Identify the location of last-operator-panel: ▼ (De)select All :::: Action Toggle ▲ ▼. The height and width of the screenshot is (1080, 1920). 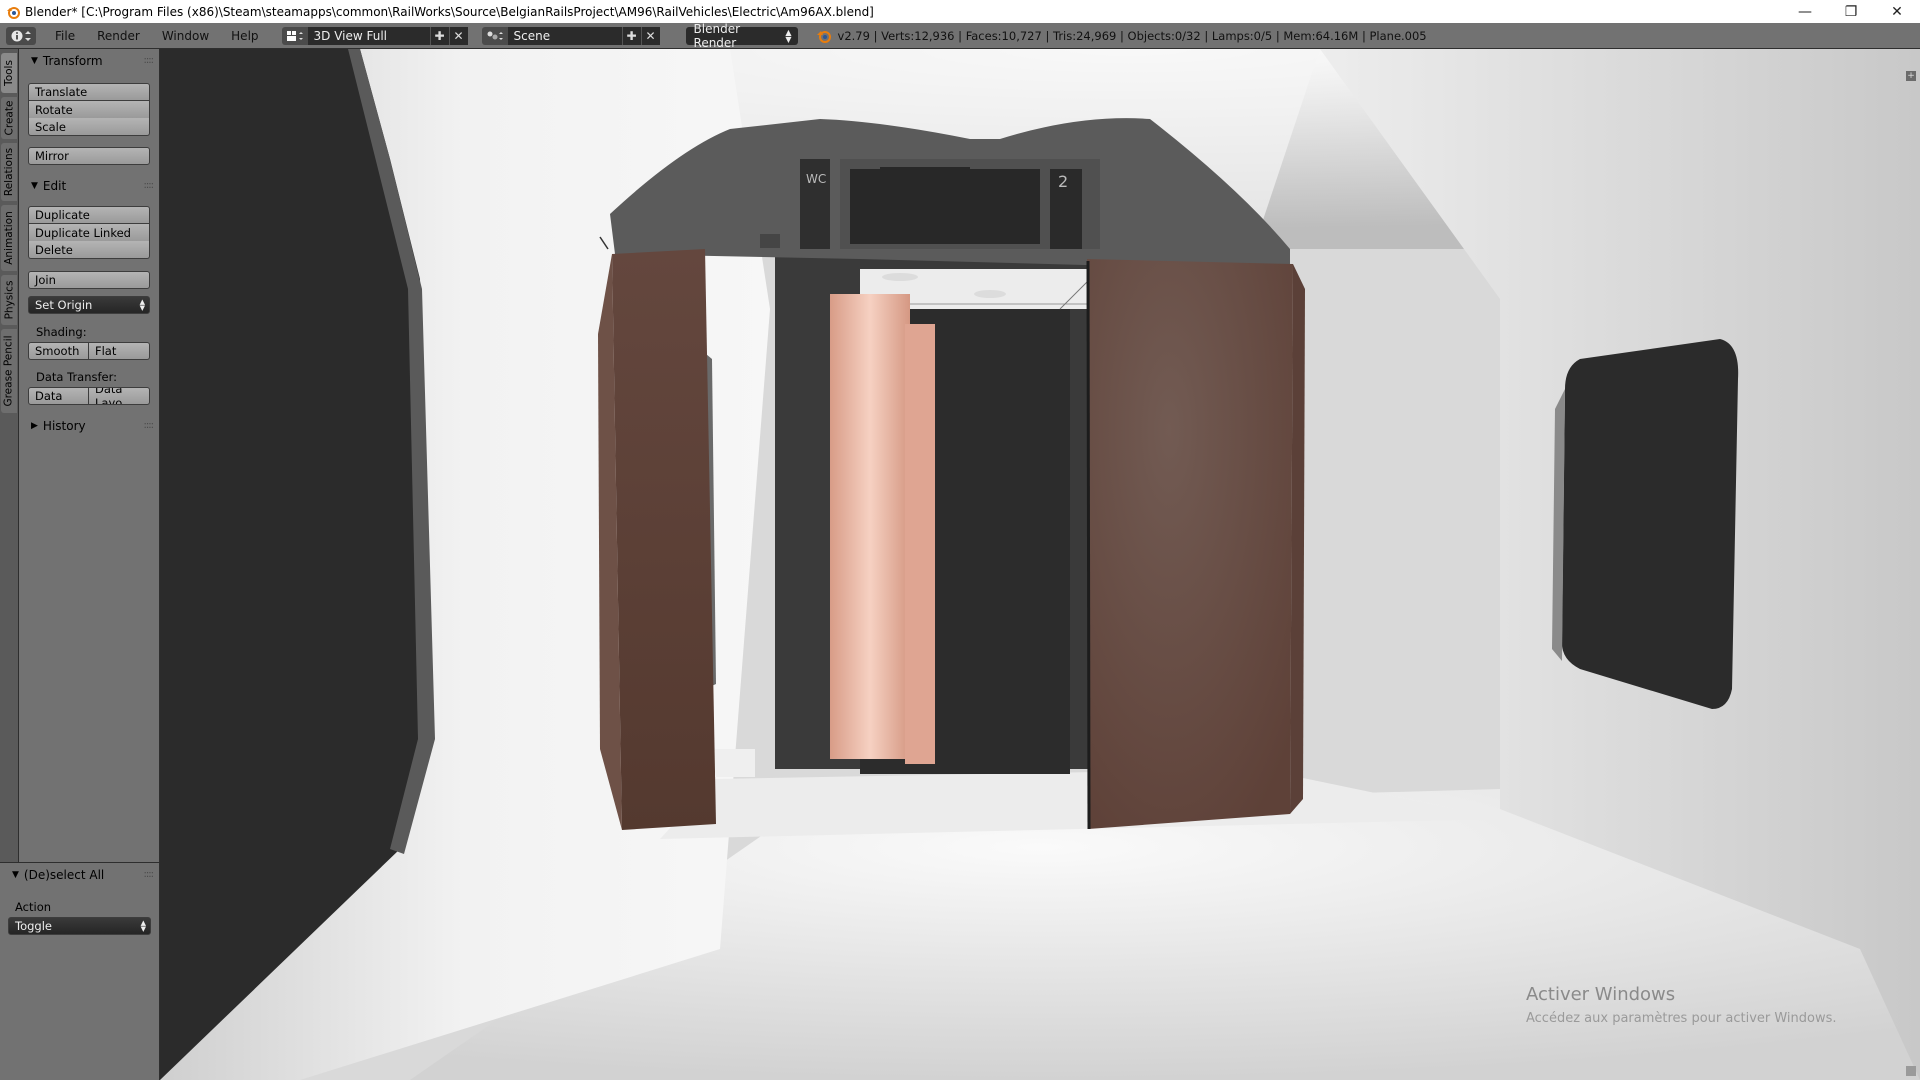
(80, 971).